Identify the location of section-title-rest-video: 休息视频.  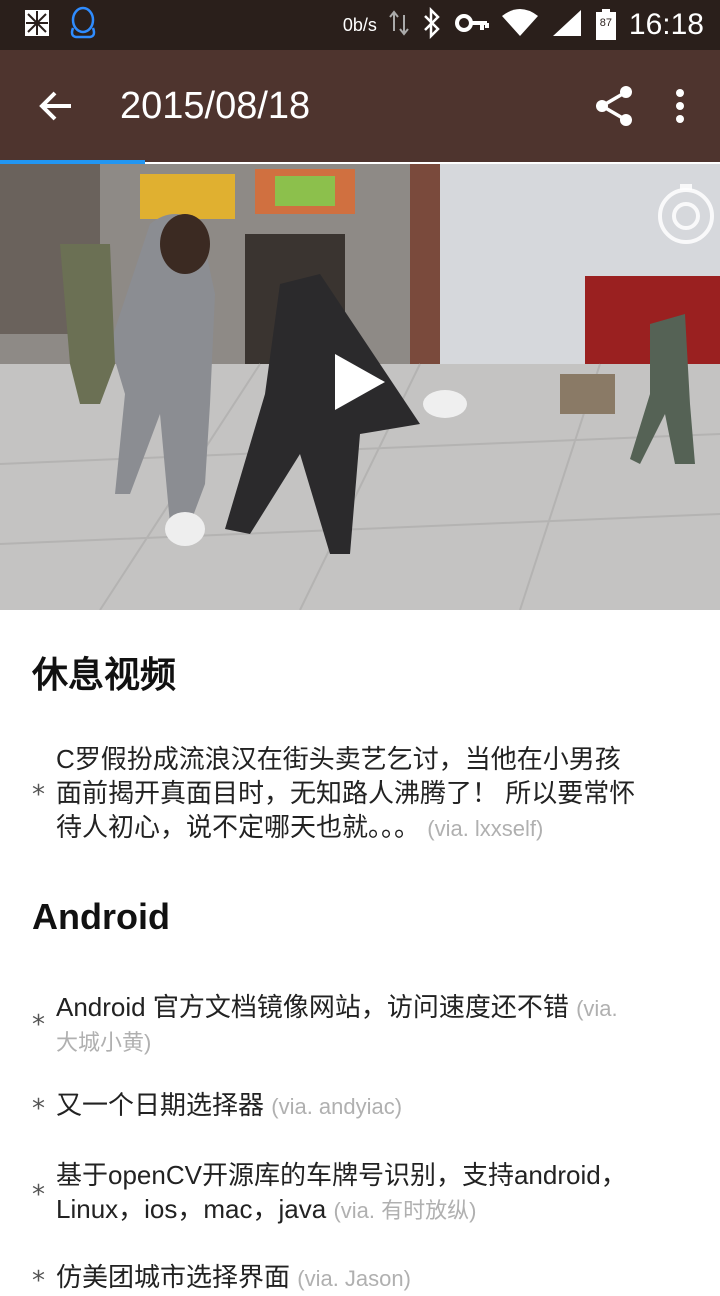
(104, 674).